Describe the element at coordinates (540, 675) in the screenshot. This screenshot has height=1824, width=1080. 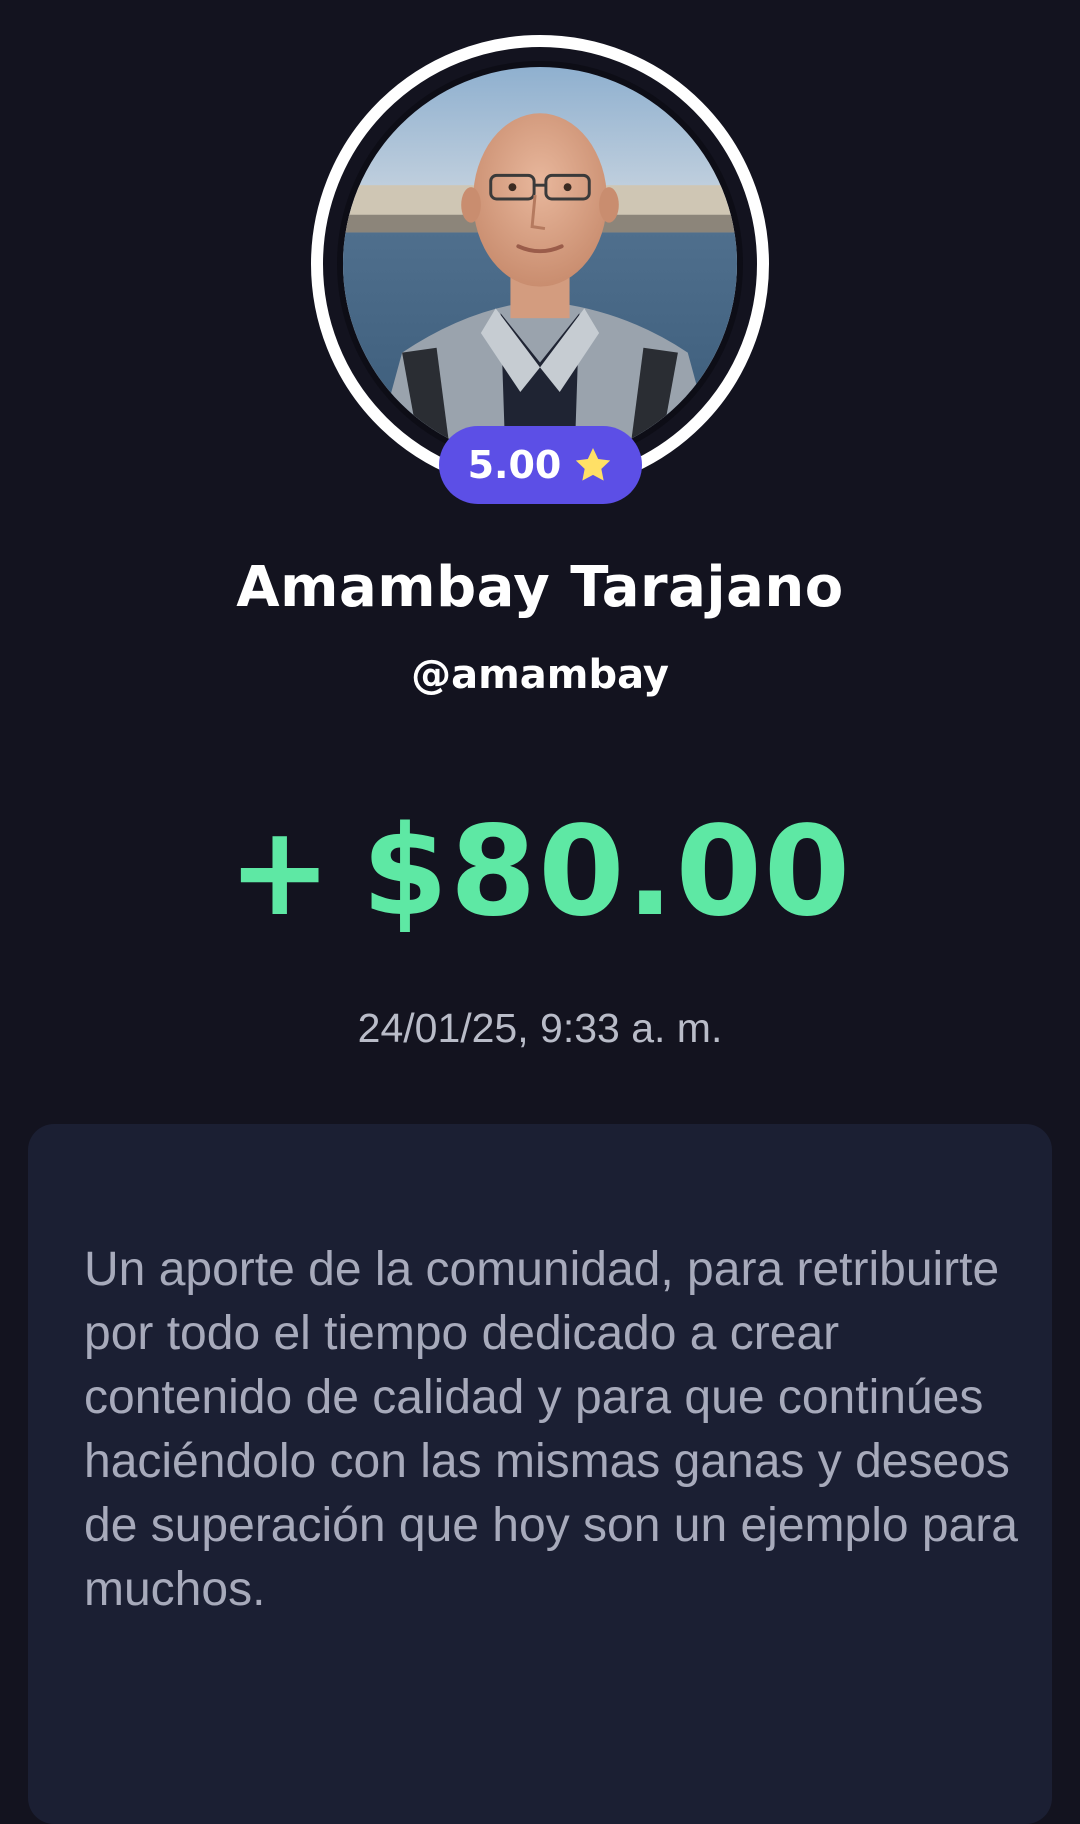
I see `profile-handle: @amambay` at that location.